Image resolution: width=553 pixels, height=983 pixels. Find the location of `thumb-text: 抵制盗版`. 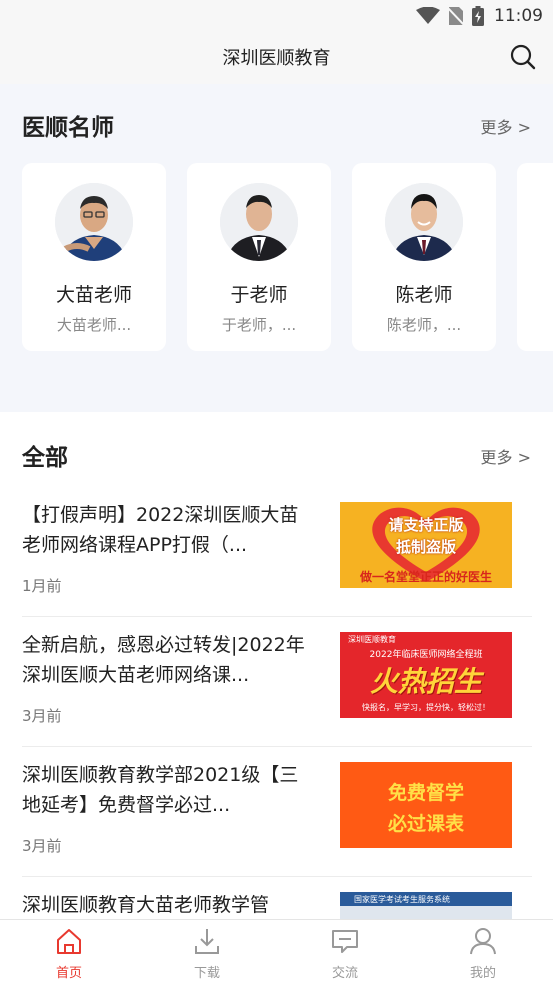

thumb-text: 抵制盗版 is located at coordinates (425, 547).